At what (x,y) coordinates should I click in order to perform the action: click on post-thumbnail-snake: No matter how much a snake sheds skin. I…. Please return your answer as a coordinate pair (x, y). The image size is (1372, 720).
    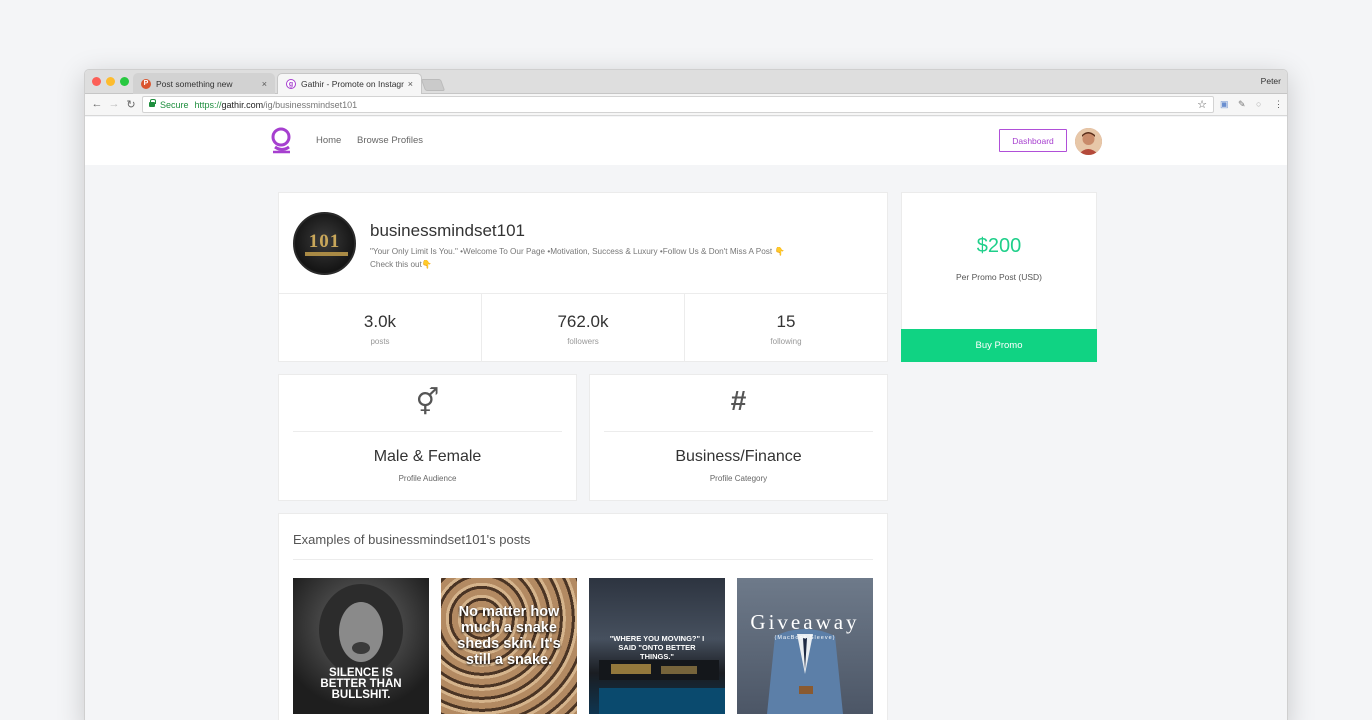
    Looking at the image, I should click on (509, 646).